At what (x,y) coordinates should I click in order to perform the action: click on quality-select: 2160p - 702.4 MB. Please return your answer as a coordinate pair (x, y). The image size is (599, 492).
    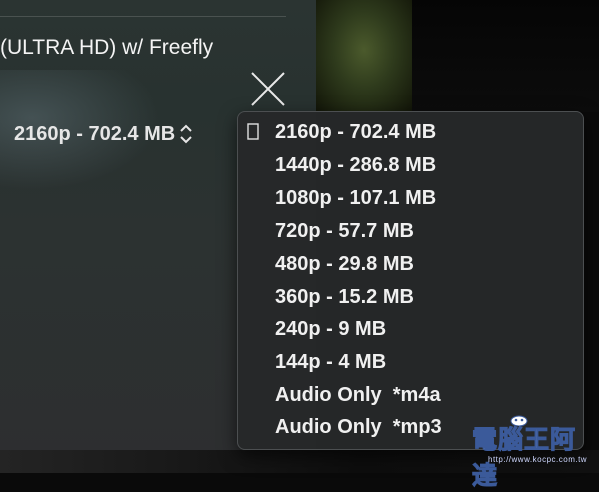
    Looking at the image, I should click on (103, 134).